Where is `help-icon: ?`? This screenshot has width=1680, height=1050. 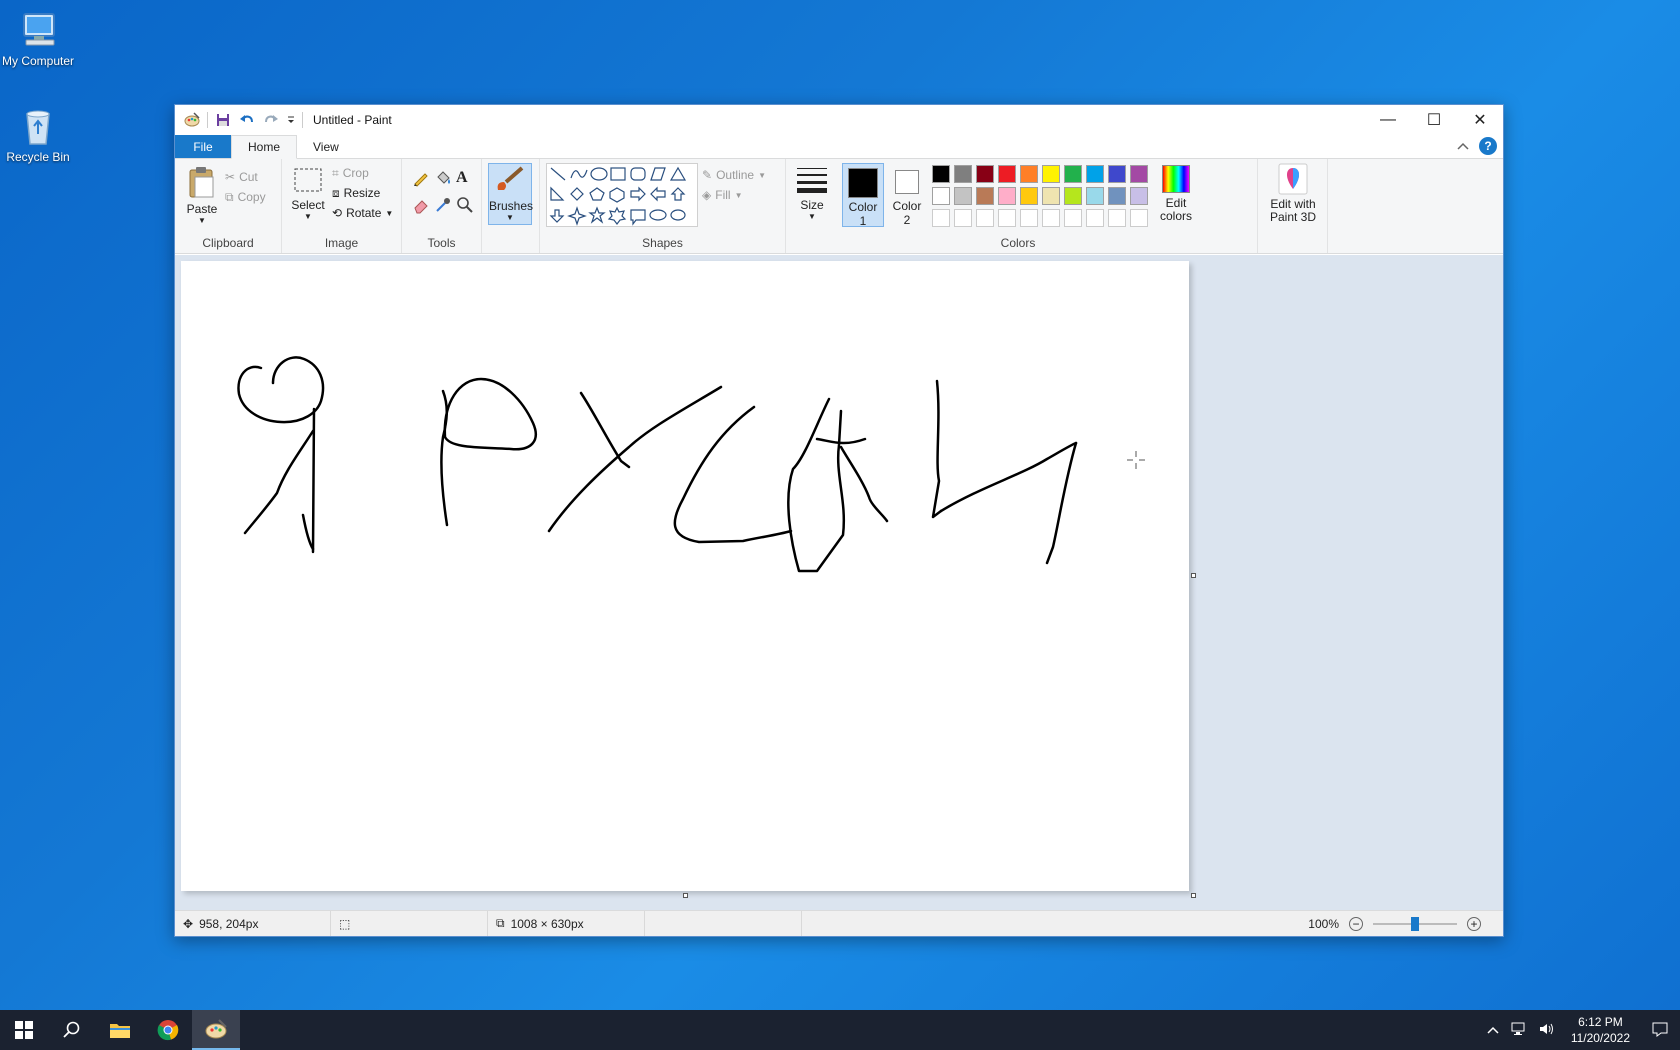
help-icon: ? is located at coordinates (1488, 146).